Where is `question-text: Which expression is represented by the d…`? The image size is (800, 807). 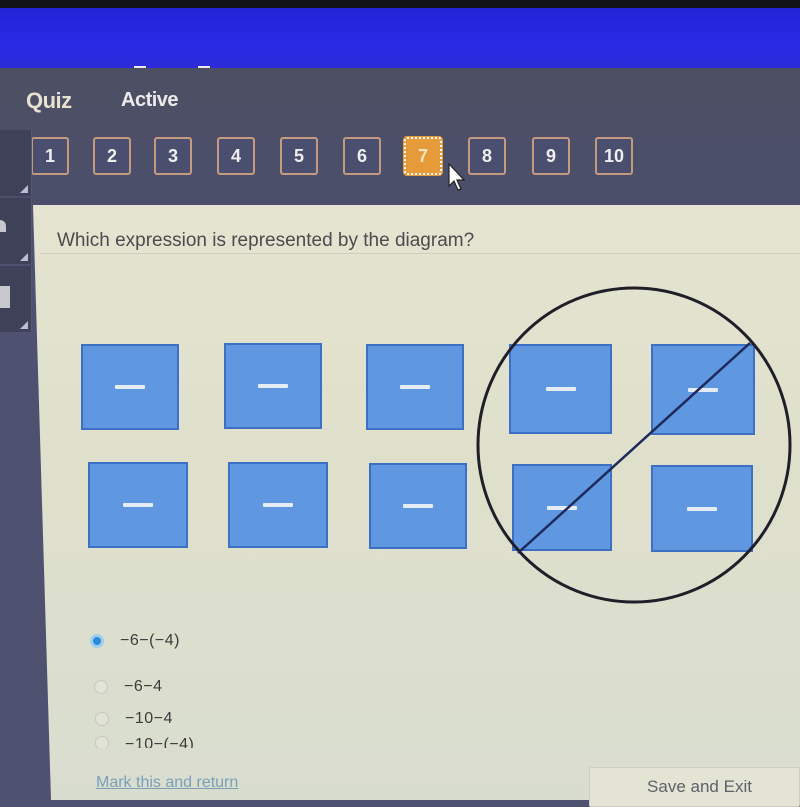 question-text: Which expression is represented by the d… is located at coordinates (266, 242).